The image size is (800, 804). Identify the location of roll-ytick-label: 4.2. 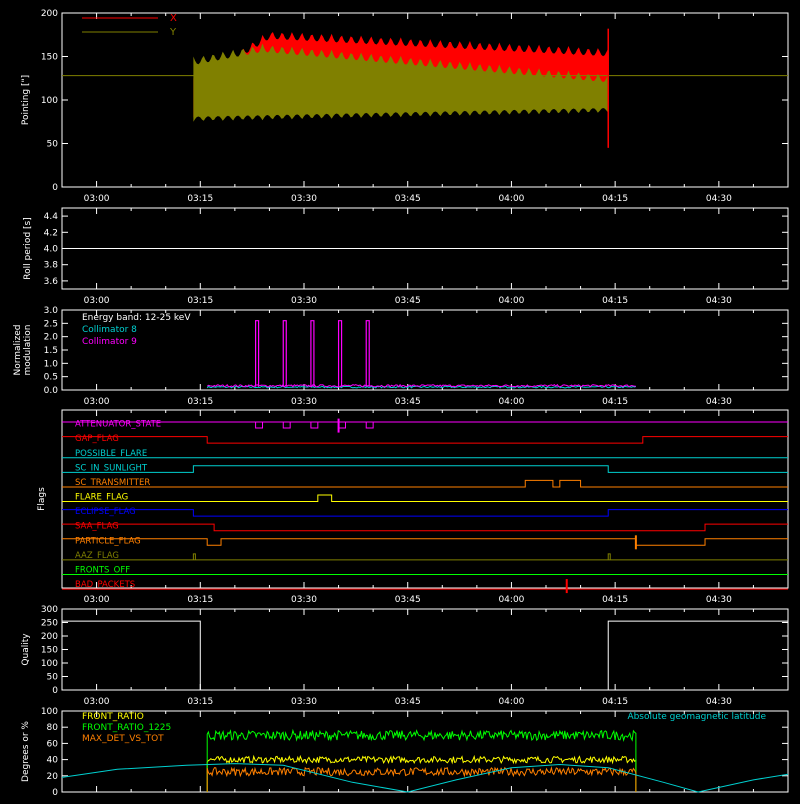
(51, 233).